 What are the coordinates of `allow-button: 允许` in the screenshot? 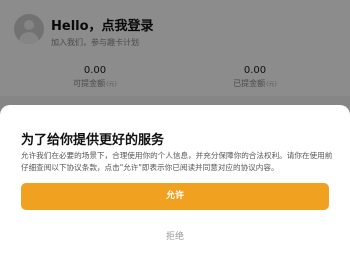 It's located at (175, 196).